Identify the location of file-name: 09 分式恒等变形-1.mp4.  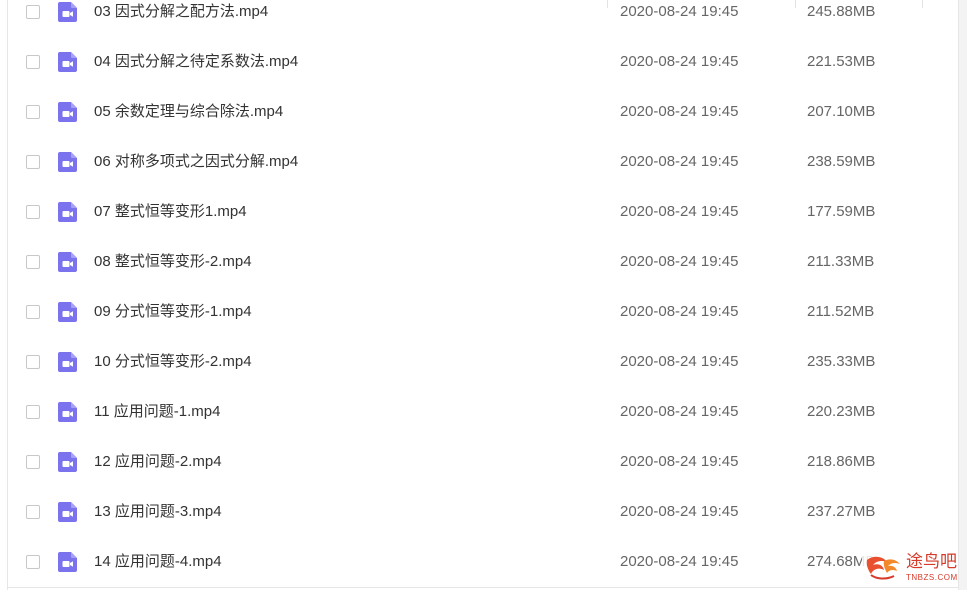
(173, 312).